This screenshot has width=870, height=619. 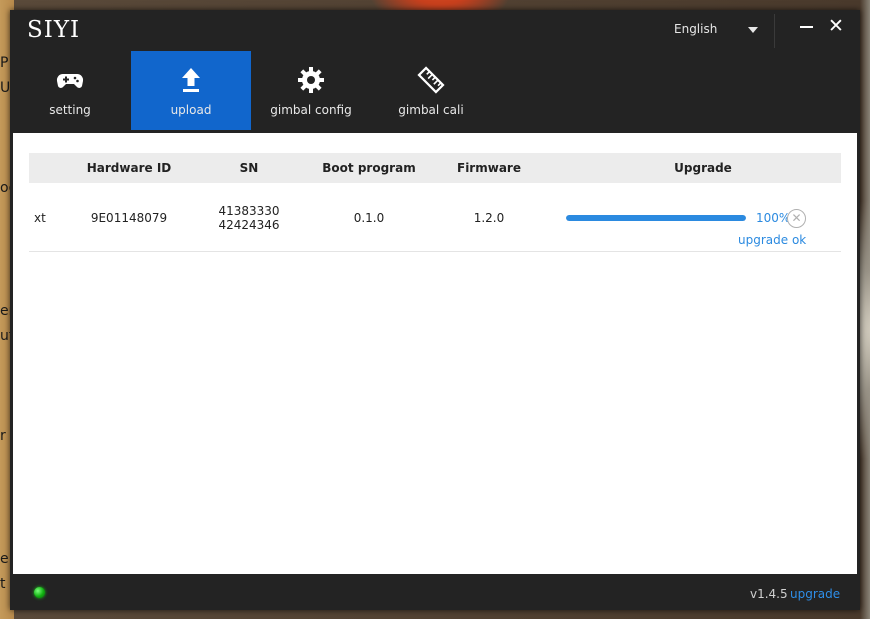 I want to click on upload-arrow-icon, so click(x=191, y=80).